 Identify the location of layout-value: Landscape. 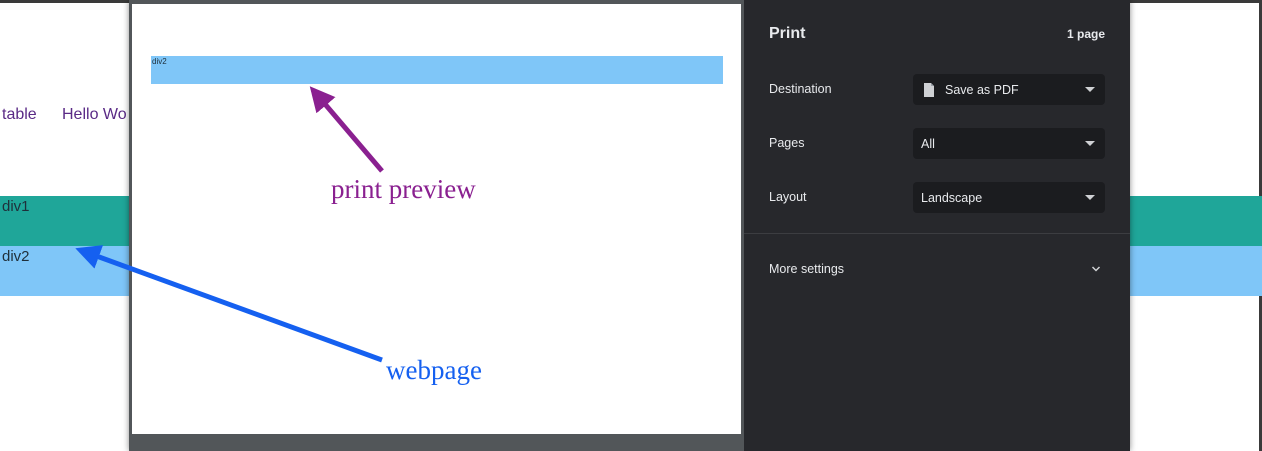
(952, 197).